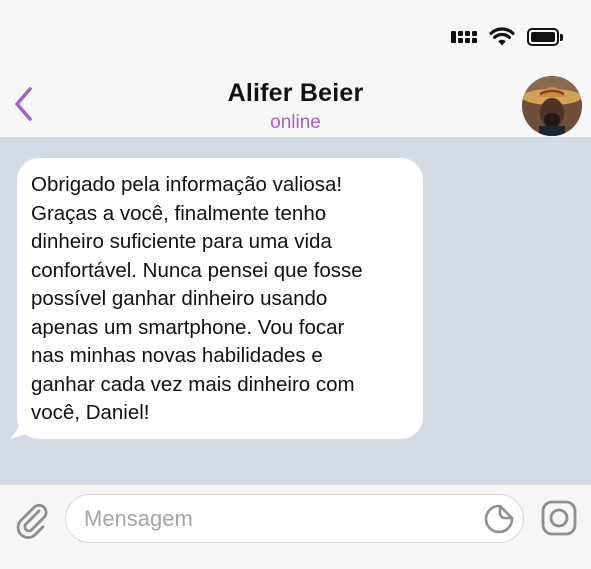 This screenshot has height=569, width=591. I want to click on wifi-icon, so click(502, 37).